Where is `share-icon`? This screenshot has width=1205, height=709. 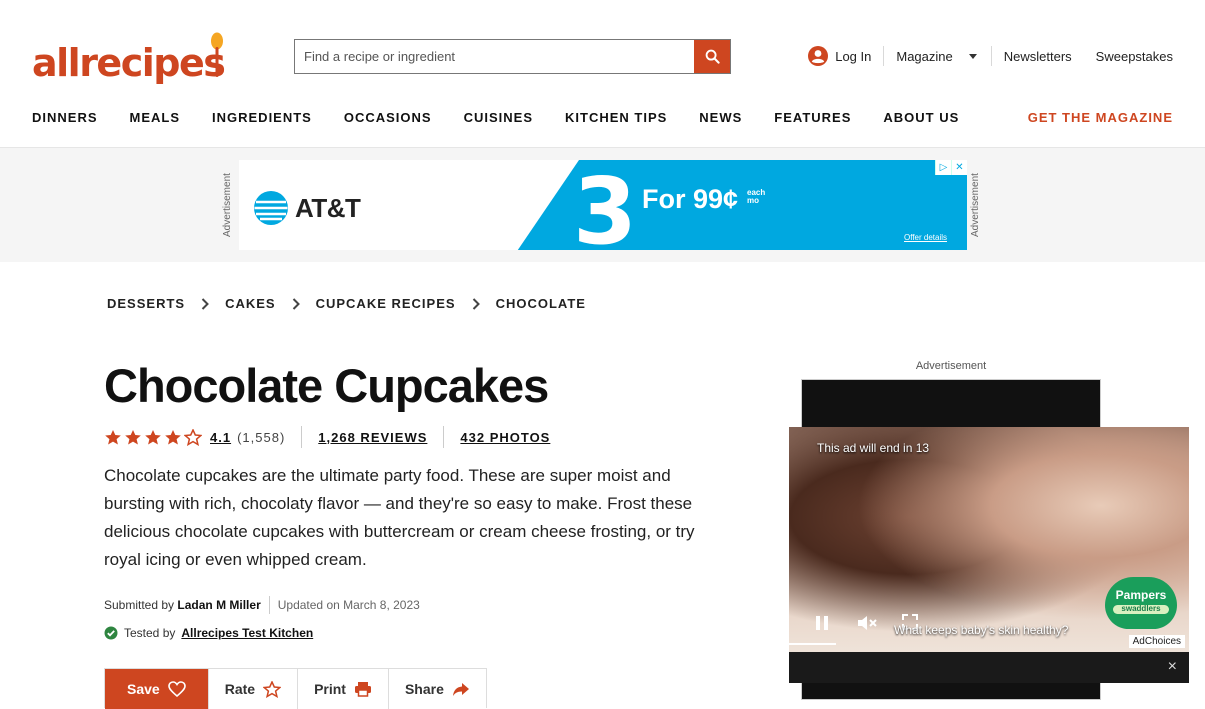
share-icon is located at coordinates (460, 689).